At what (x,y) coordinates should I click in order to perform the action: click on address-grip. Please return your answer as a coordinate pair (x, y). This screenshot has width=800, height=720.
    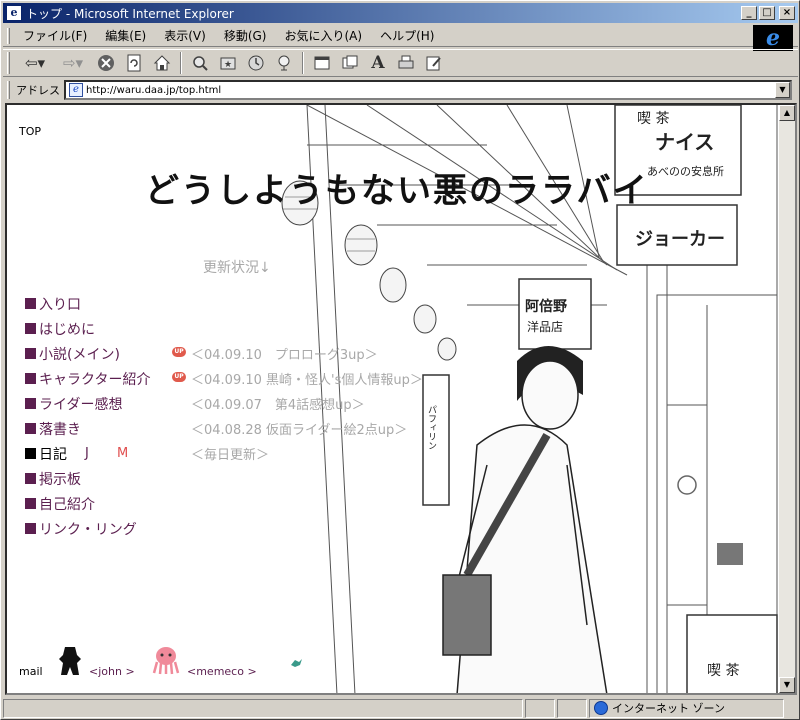
    Looking at the image, I should click on (8, 90).